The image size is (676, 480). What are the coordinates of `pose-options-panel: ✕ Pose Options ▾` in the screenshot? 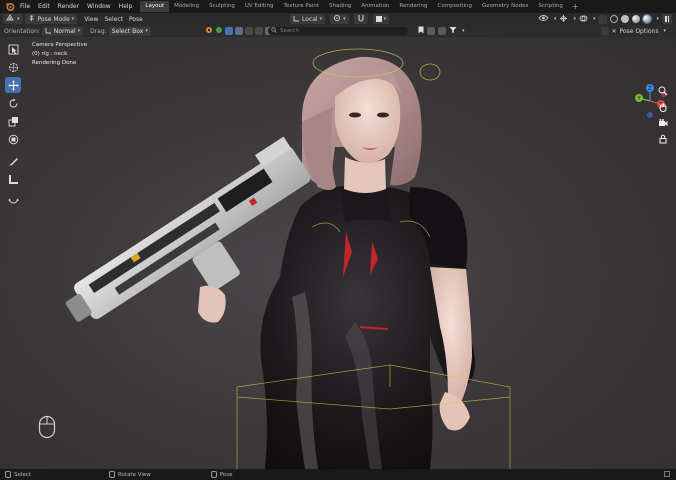 It's located at (633, 31).